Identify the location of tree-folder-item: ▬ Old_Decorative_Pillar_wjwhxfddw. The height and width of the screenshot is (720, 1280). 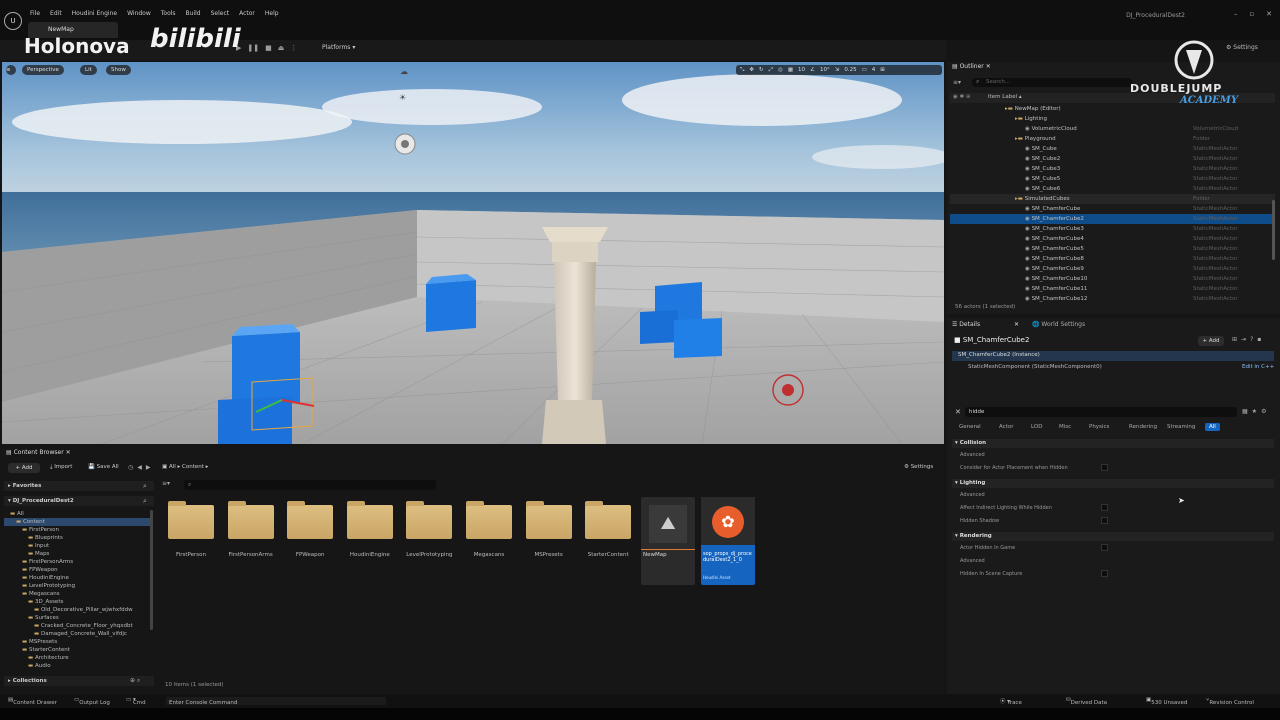
(83, 610).